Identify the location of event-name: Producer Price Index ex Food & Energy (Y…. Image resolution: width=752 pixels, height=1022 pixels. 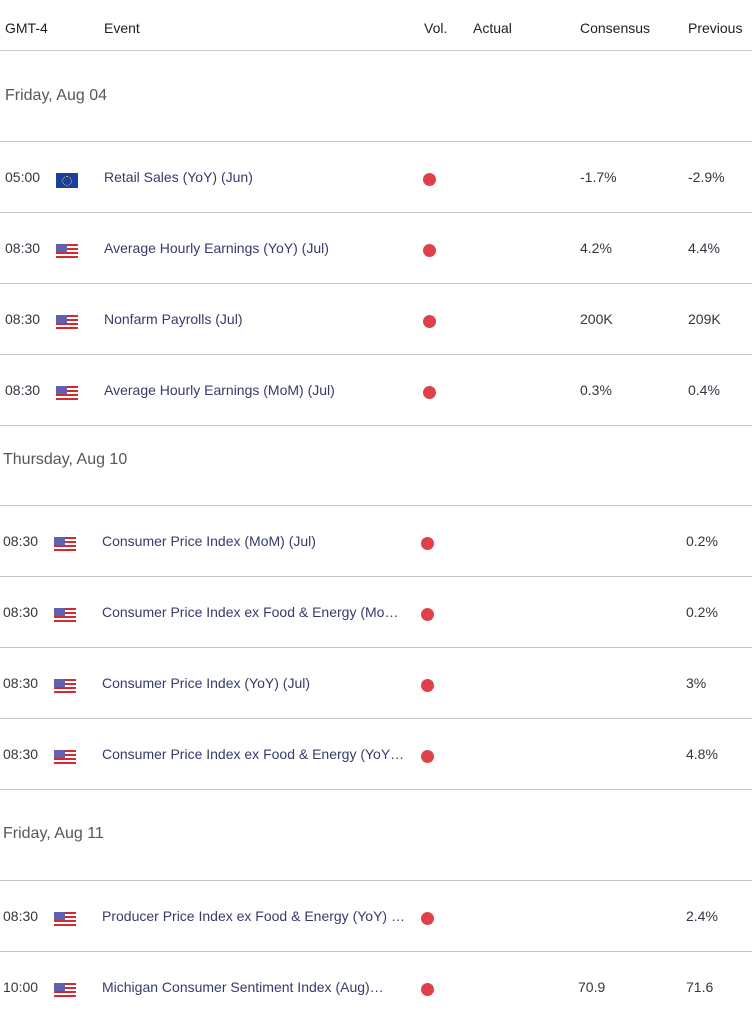
(253, 916).